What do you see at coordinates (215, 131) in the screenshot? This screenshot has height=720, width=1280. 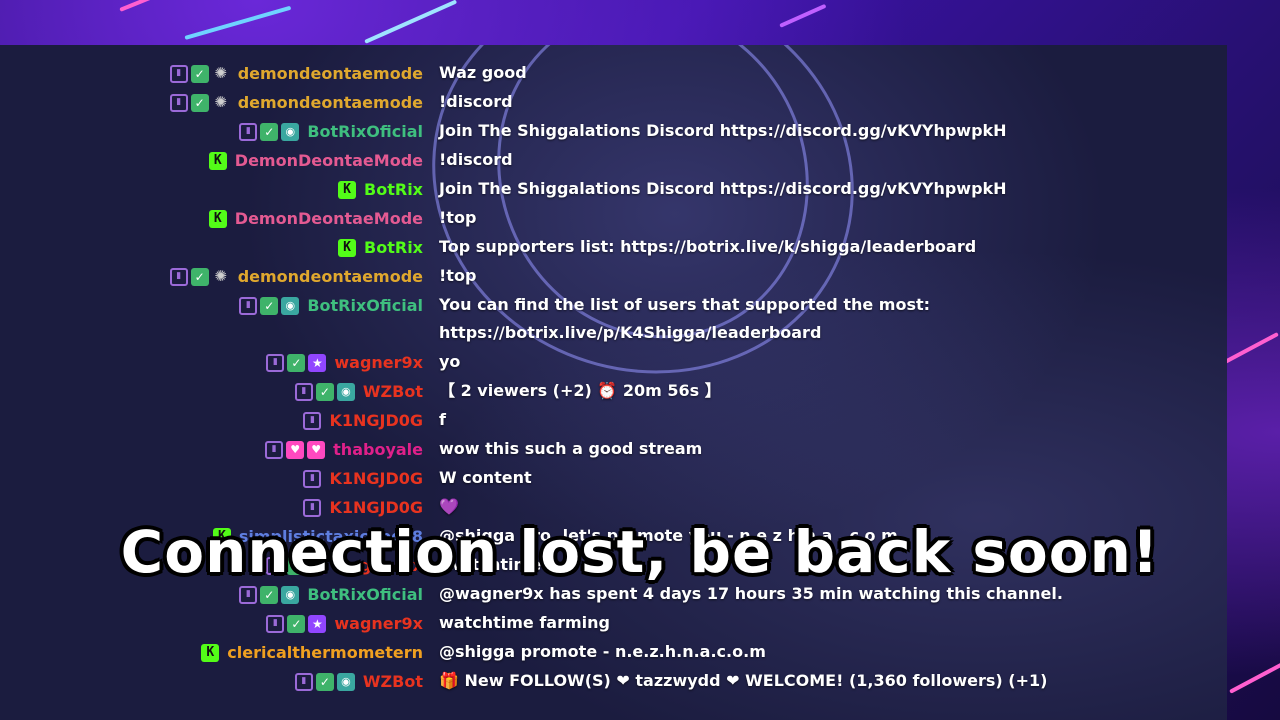 I see `chat-message-author: ▮ ✓ ◉ BotRixOficial` at bounding box center [215, 131].